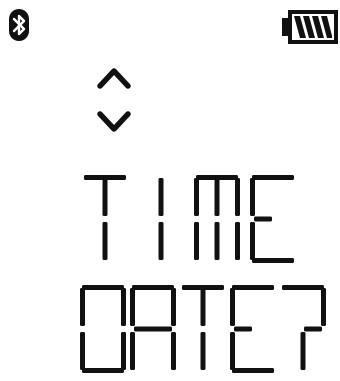  Describe the element at coordinates (114, 101) in the screenshot. I see `navigation-arrows` at that location.